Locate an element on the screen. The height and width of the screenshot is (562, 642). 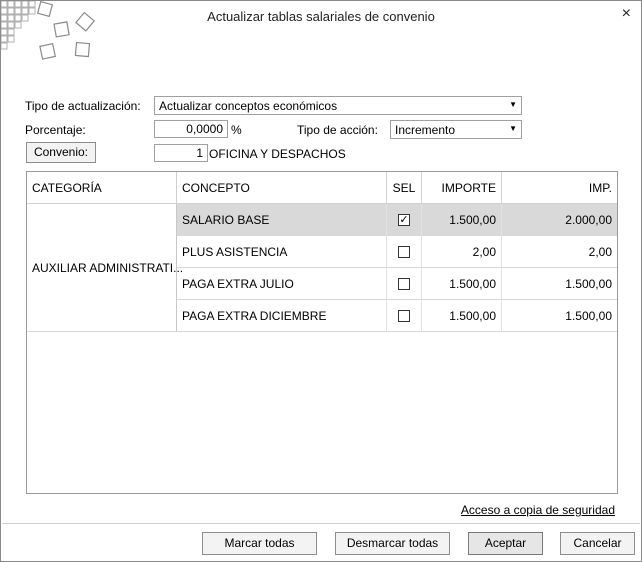
porcentaje-unit: % is located at coordinates (236, 130).